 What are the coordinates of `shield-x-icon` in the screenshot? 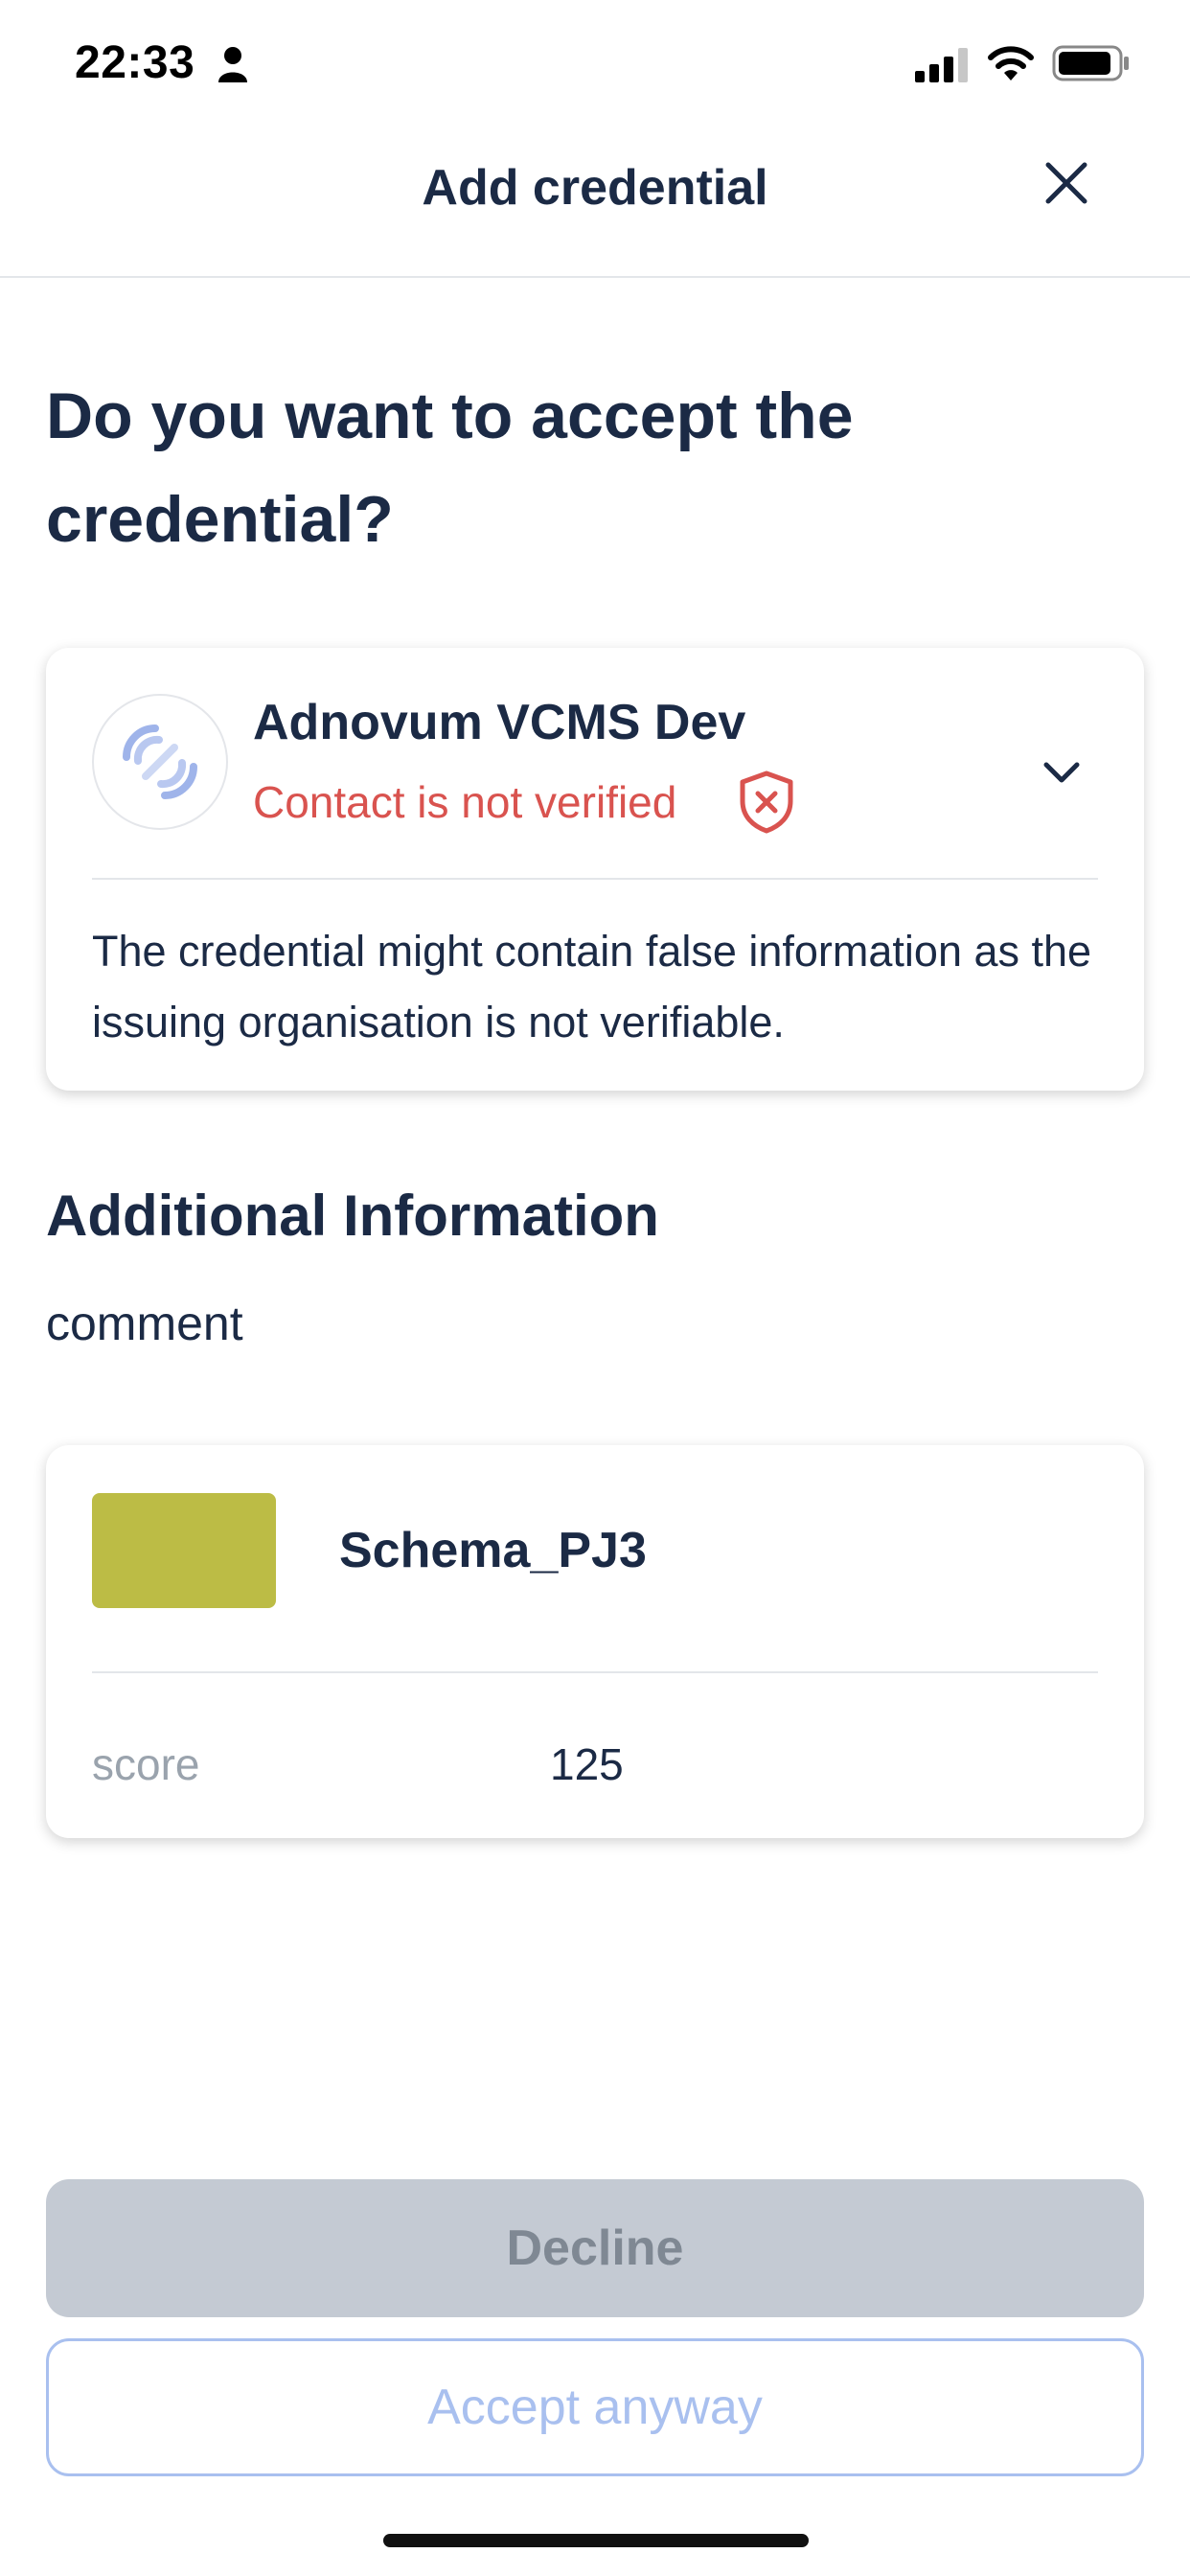 It's located at (766, 802).